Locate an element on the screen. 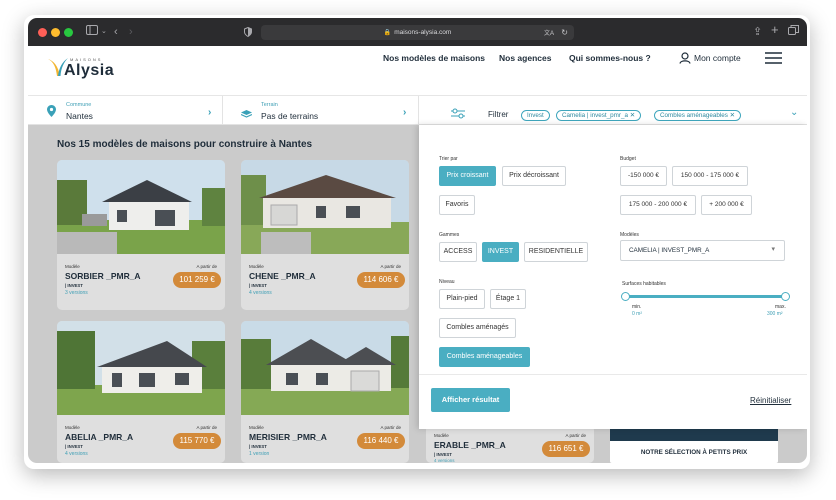  card-model-name: SORBIER _PMR_A is located at coordinates (103, 276).